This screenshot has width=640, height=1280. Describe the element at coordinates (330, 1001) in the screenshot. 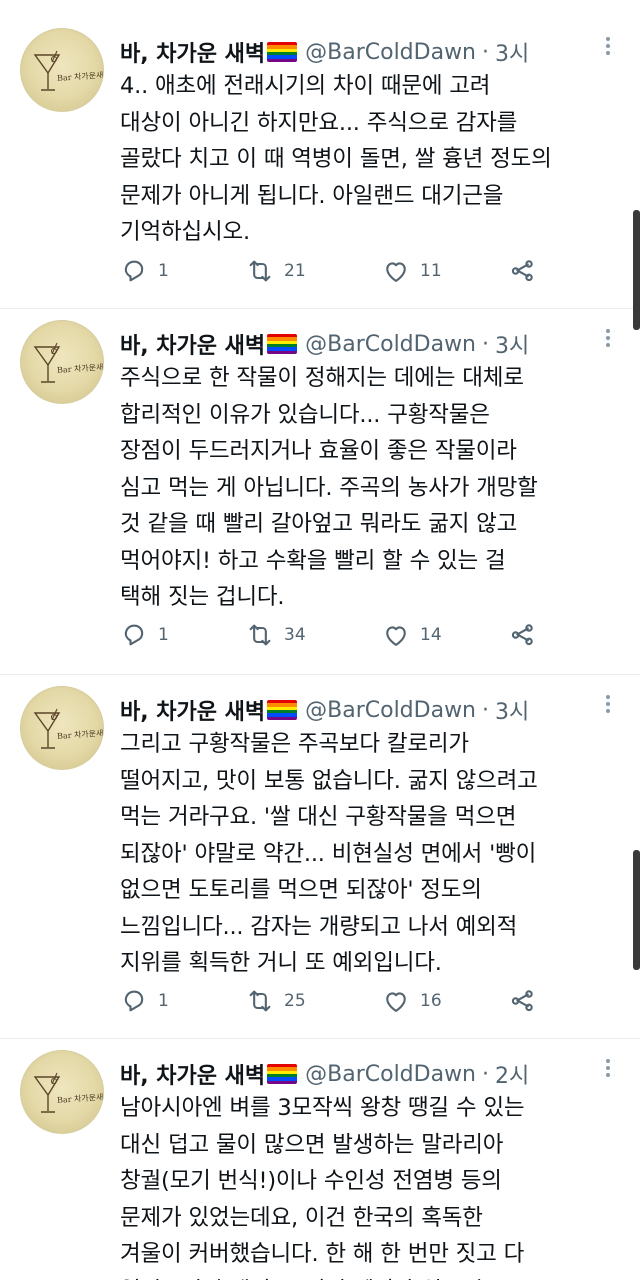

I see `tweet-actions: 1 25 16` at that location.